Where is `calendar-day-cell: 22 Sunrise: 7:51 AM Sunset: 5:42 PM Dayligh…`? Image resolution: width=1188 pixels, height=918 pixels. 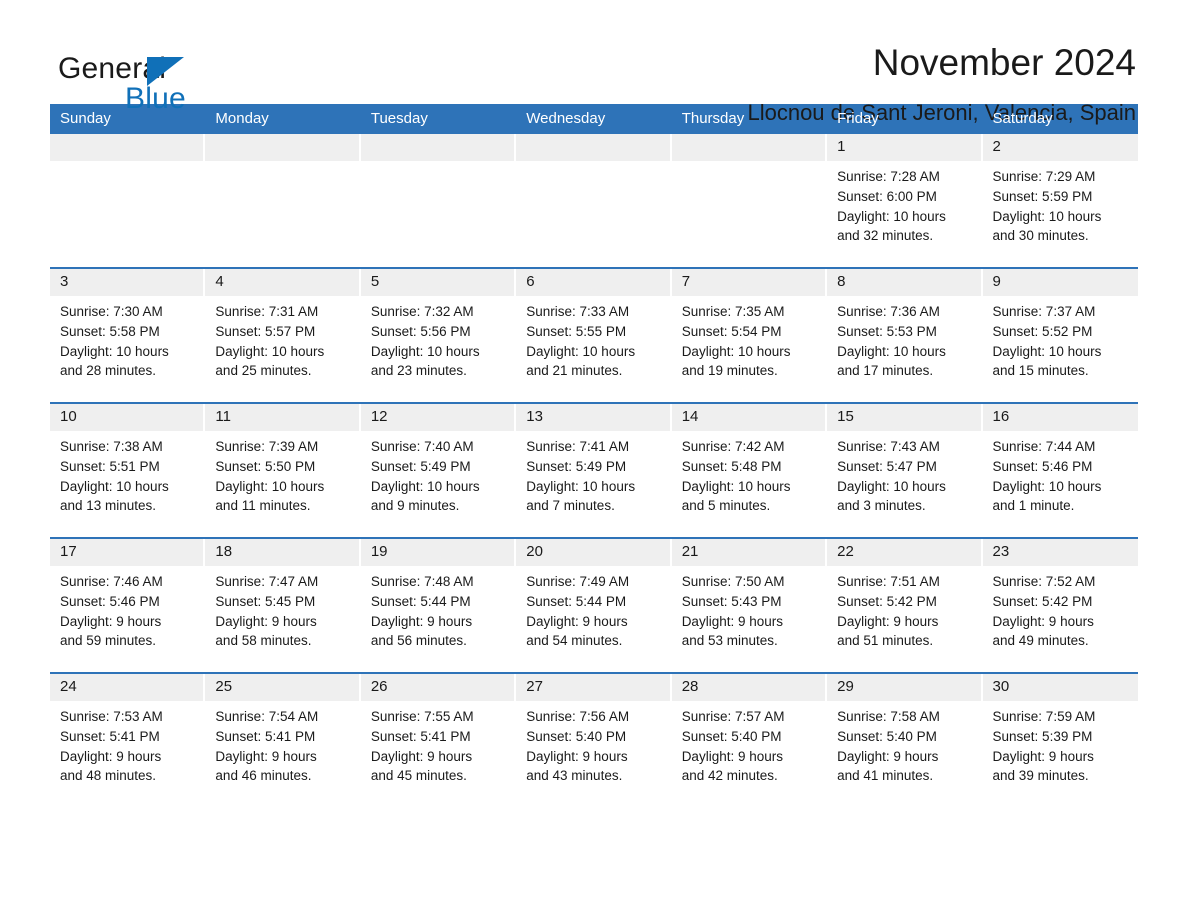
calendar-day-cell: 22 Sunrise: 7:51 AM Sunset: 5:42 PM Dayligh… is located at coordinates (905, 605).